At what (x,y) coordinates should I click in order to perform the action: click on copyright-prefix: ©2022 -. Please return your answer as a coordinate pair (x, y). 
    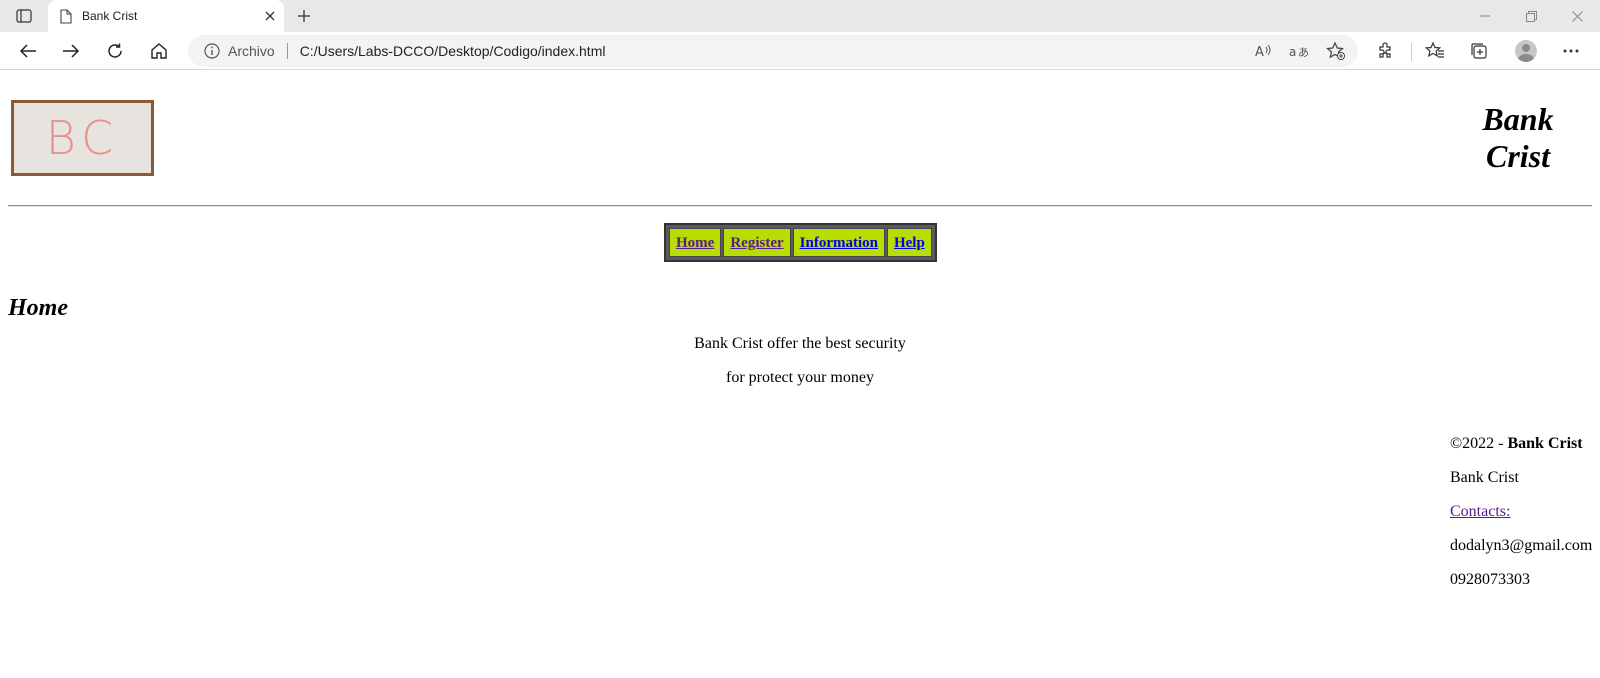
    Looking at the image, I should click on (1479, 443).